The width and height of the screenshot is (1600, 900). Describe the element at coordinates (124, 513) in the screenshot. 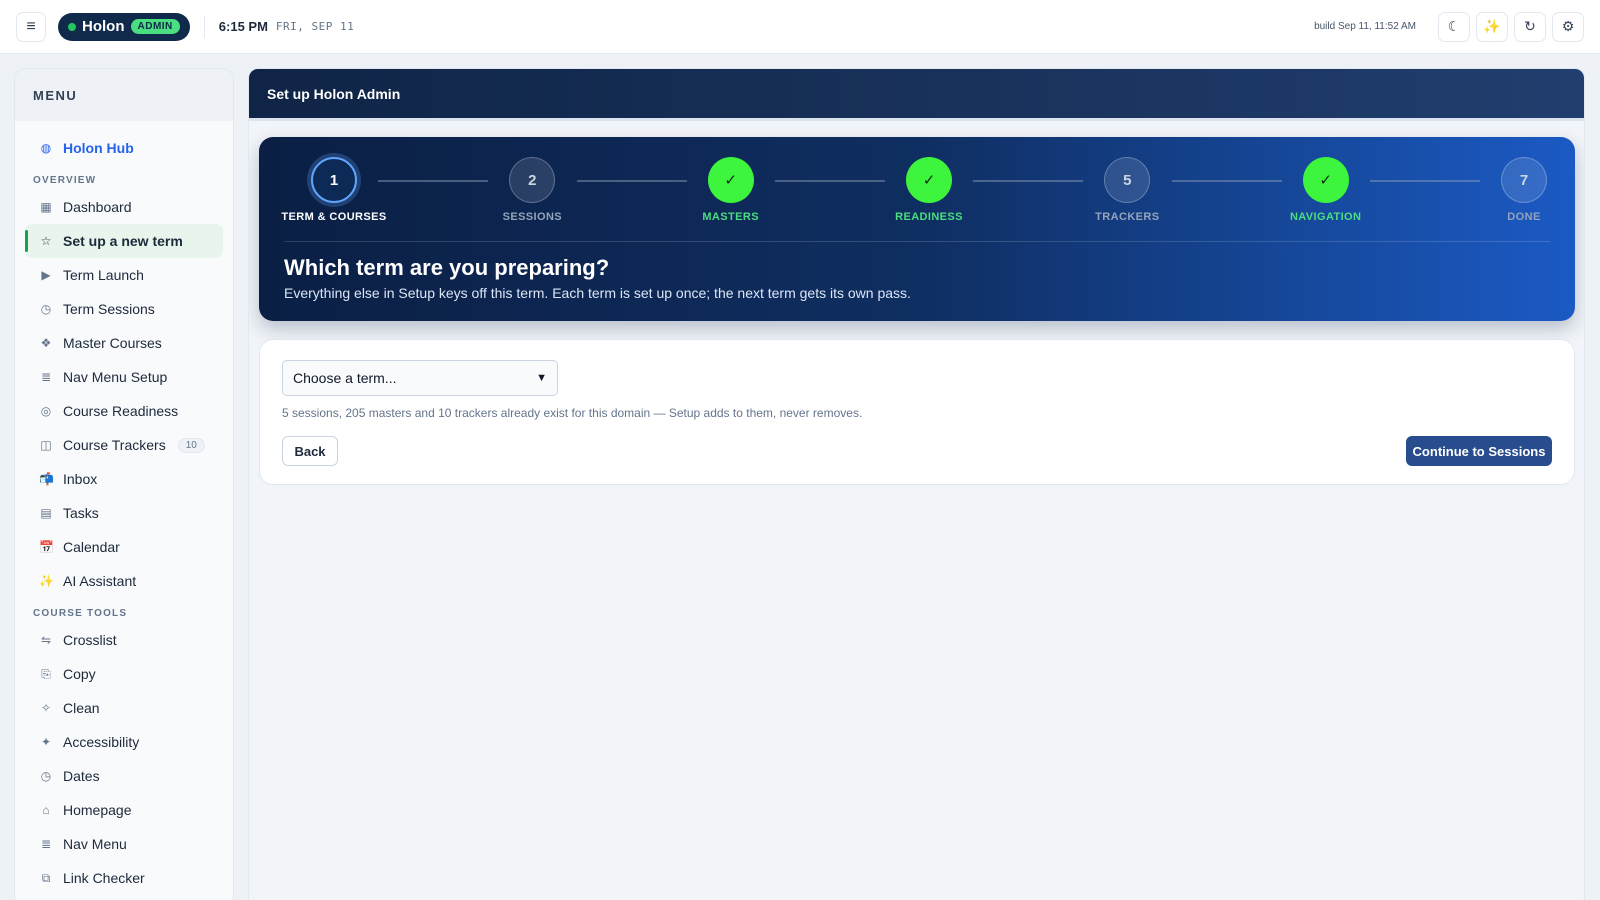

I see `sidebar-item-tasks: ▤ Tasks` at that location.